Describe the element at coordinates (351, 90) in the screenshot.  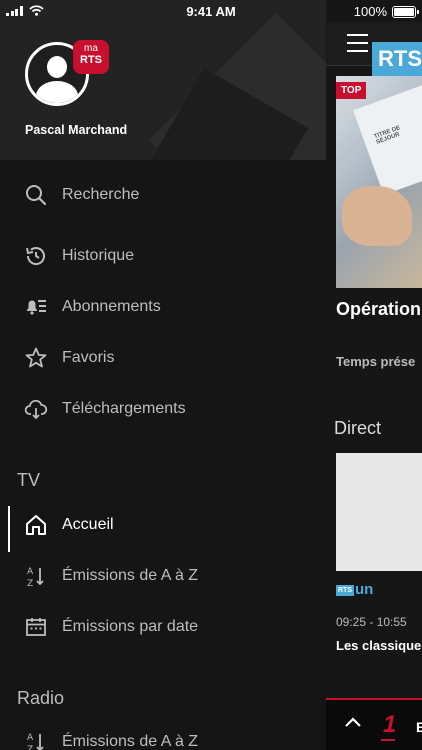
I see `top-badge: TOP` at that location.